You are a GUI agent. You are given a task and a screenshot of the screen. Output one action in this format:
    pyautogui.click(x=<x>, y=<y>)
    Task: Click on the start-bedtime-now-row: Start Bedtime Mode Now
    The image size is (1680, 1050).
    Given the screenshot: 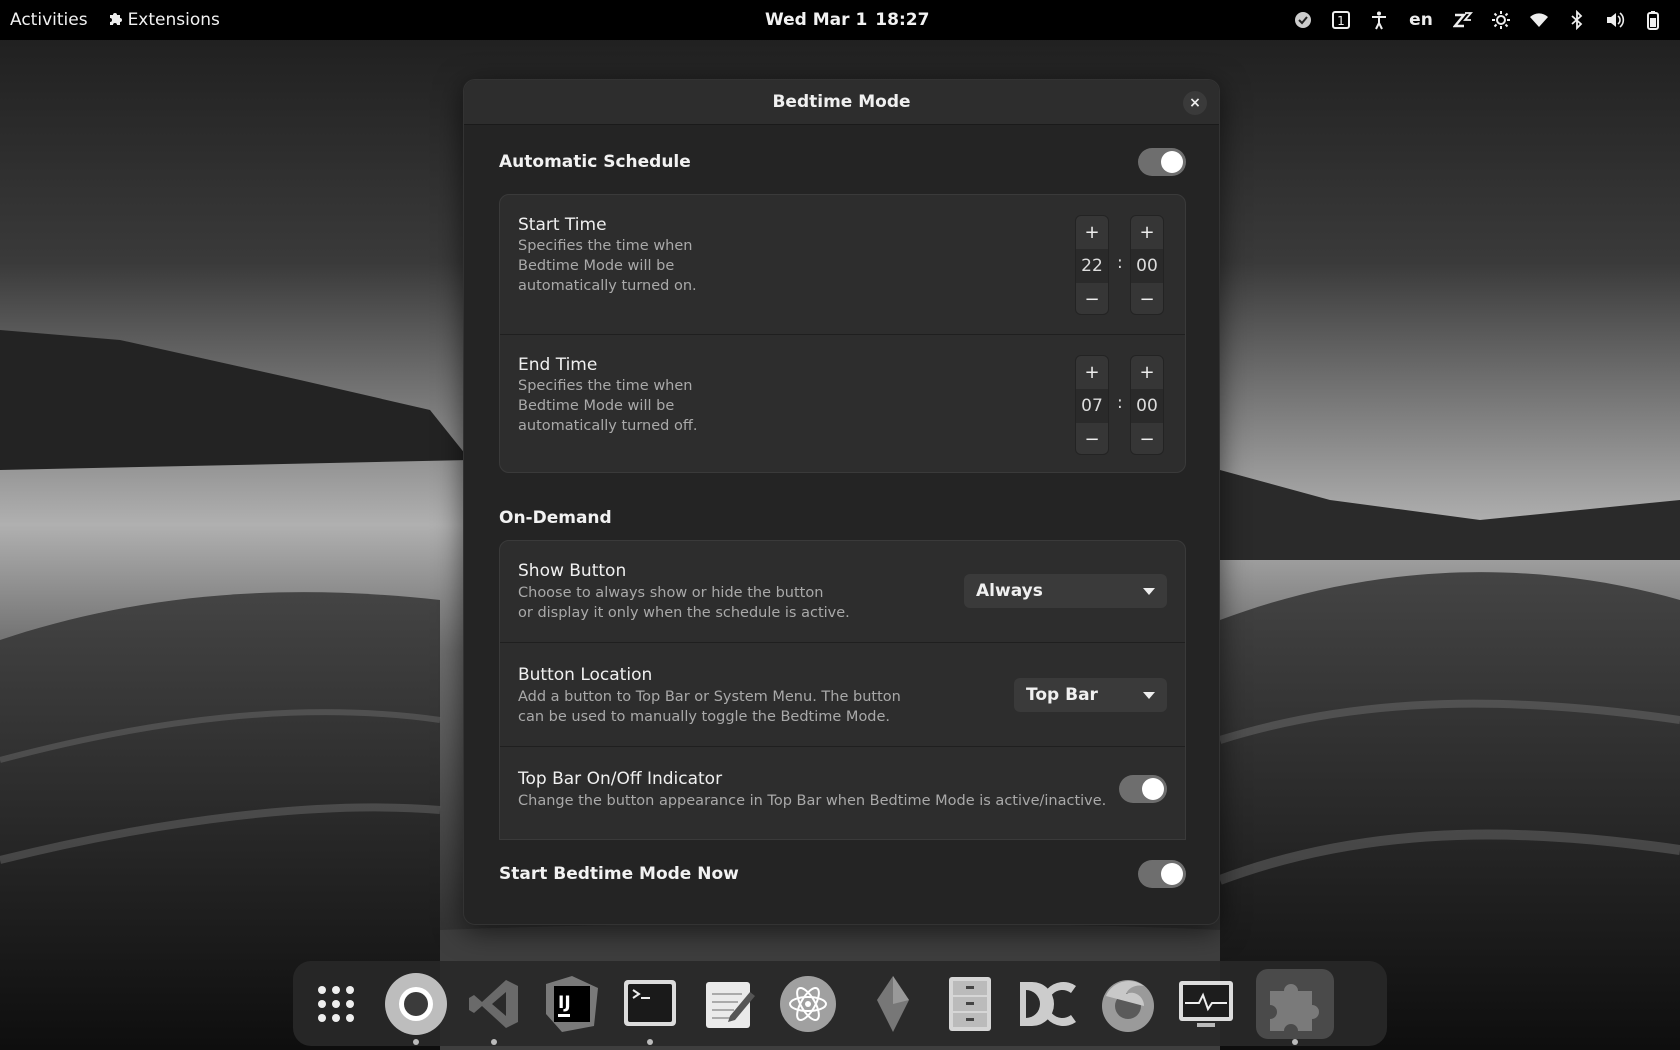 What is the action you would take?
    pyautogui.click(x=842, y=874)
    